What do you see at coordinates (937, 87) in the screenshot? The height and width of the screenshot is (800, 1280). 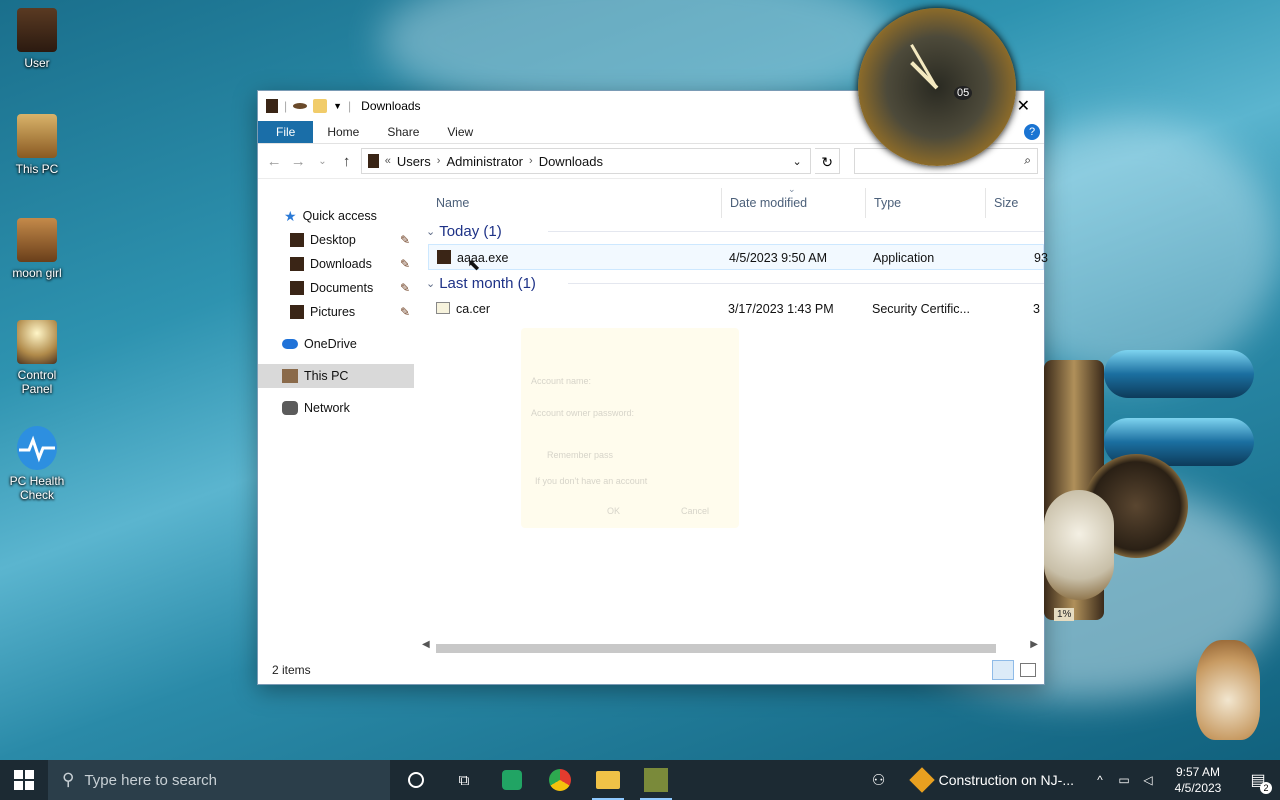 I see `clock-widget: 05` at bounding box center [937, 87].